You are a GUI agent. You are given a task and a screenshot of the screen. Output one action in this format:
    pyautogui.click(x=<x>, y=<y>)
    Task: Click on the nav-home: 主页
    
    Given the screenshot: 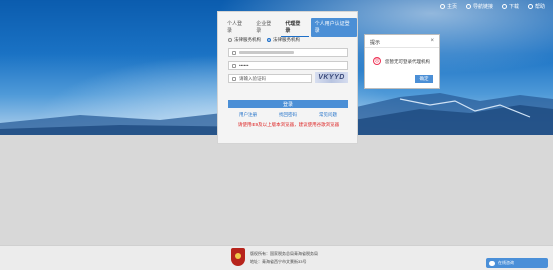 What is the action you would take?
    pyautogui.click(x=448, y=6)
    